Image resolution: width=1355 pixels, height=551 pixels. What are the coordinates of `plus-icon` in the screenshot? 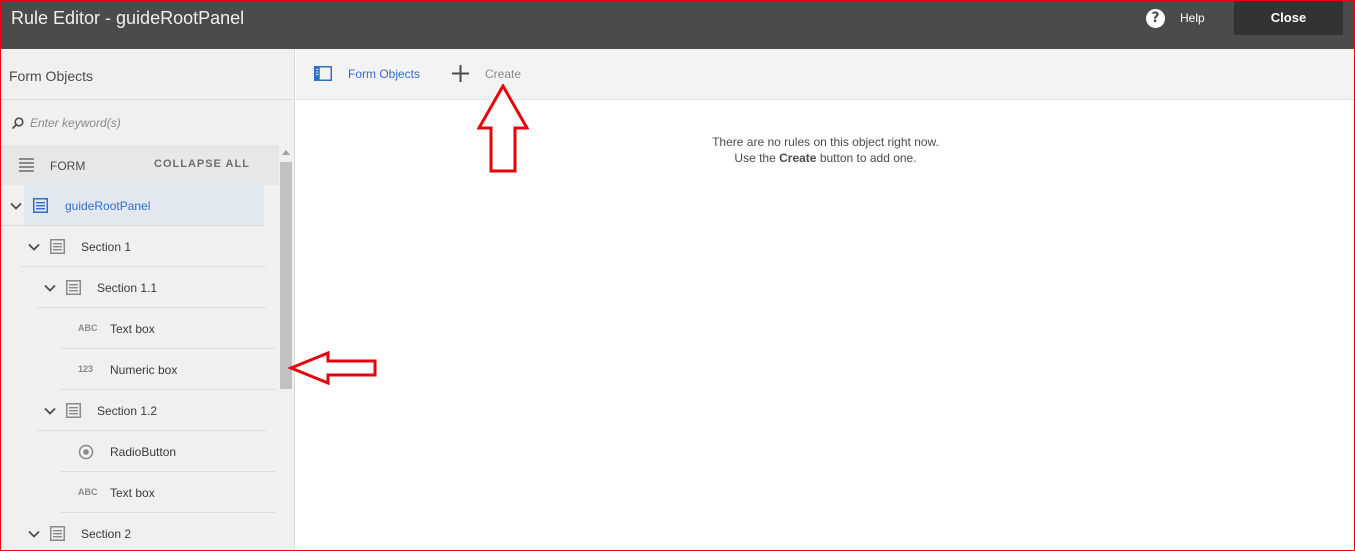 It's located at (460, 73).